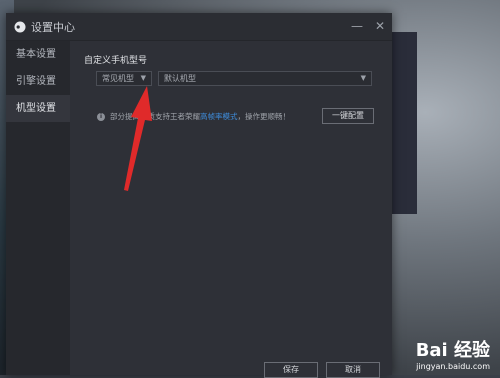 Image resolution: width=500 pixels, height=378 pixels. Describe the element at coordinates (118, 78) in the screenshot. I see `brand-select-value: 常见机型` at that location.